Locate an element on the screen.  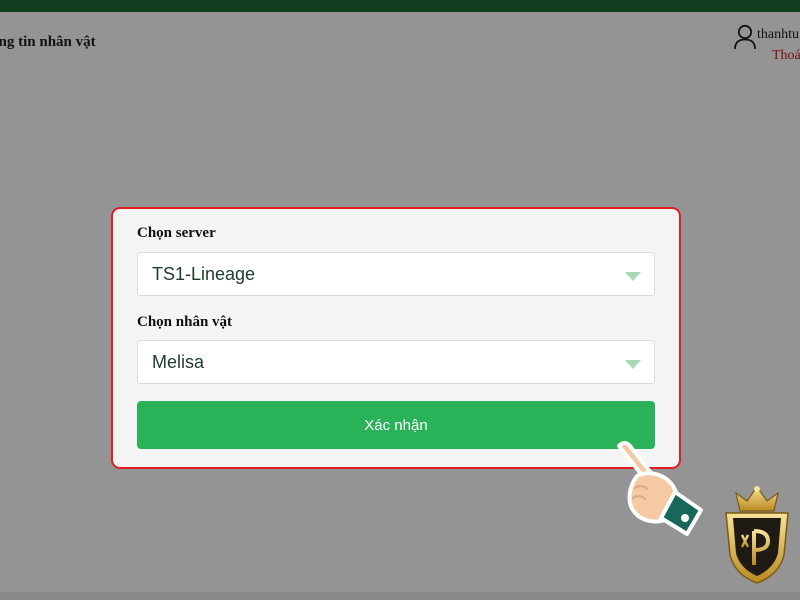
crown-logo-icon is located at coordinates (757, 534).